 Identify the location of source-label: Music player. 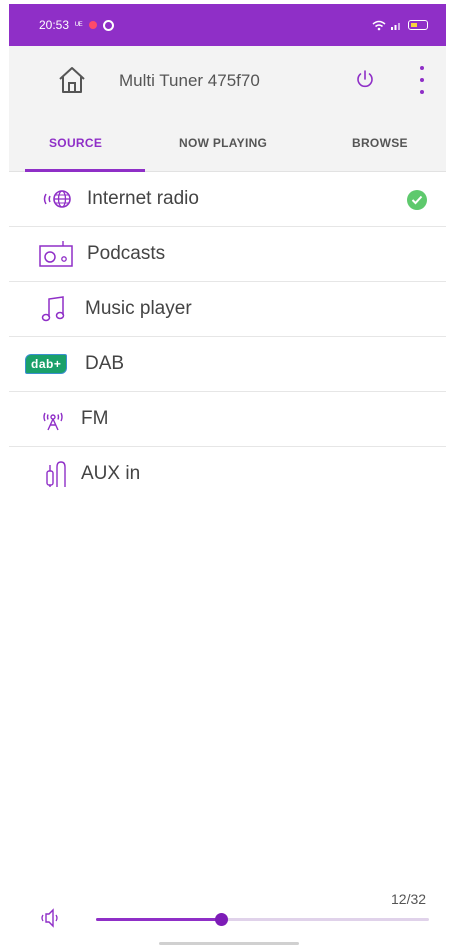
(138, 308).